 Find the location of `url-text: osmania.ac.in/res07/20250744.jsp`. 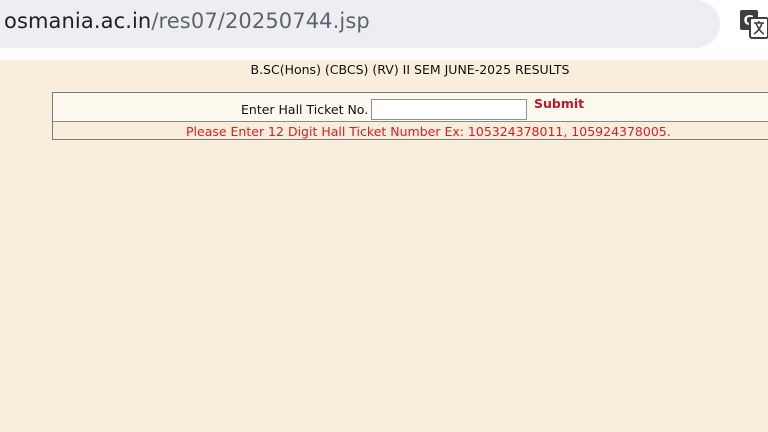

url-text: osmania.ac.in/res07/20250744.jsp is located at coordinates (187, 21).